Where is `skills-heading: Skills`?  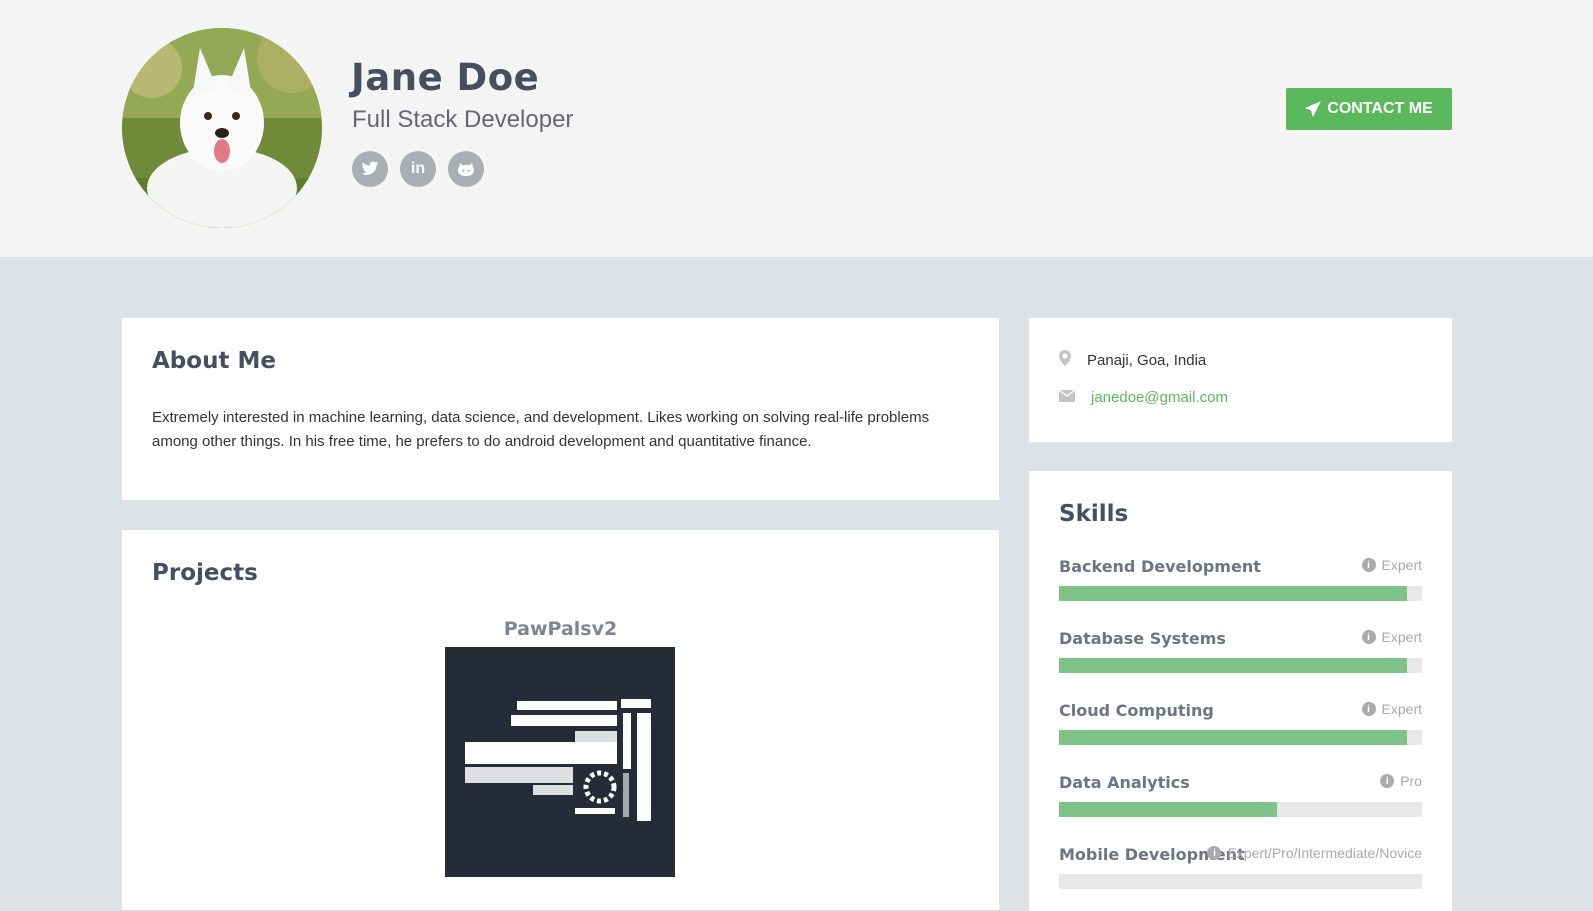 skills-heading: Skills is located at coordinates (1094, 514).